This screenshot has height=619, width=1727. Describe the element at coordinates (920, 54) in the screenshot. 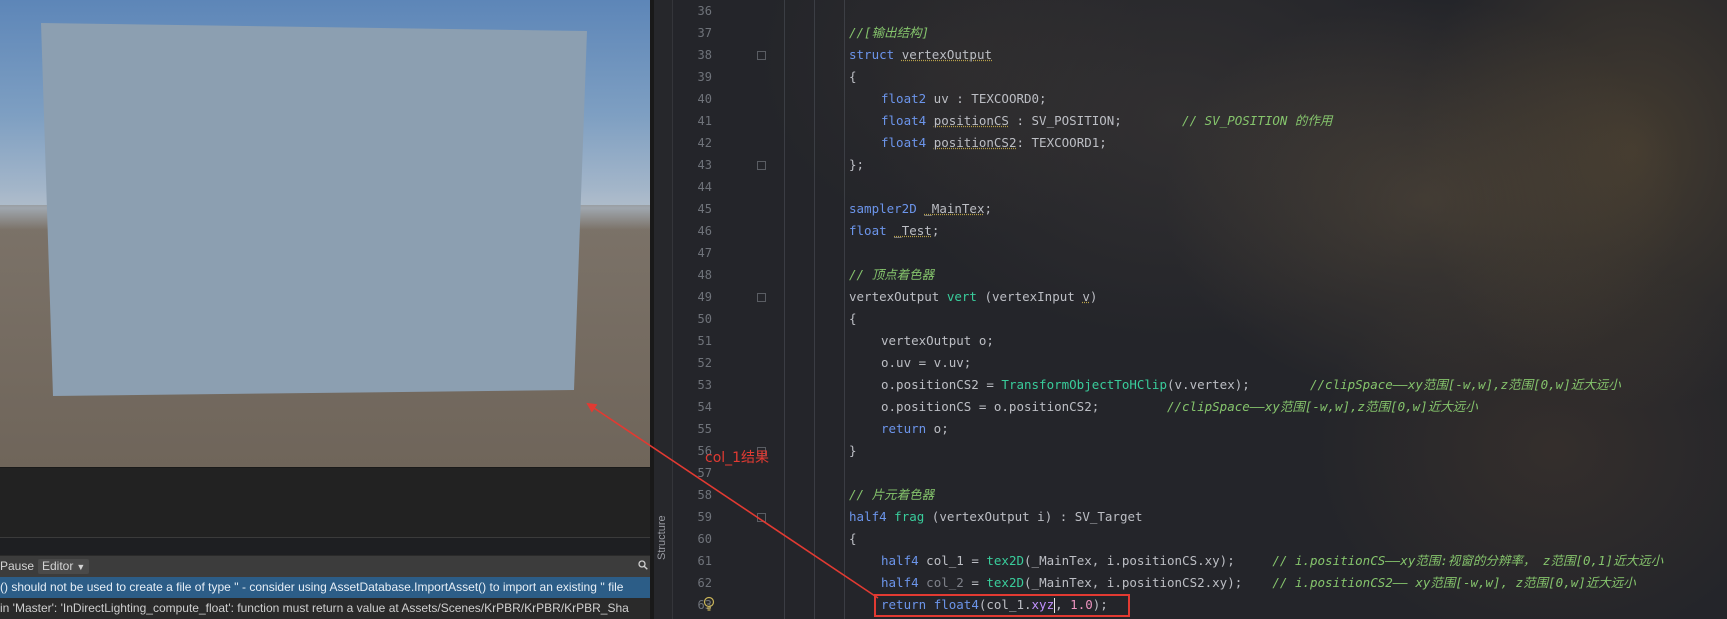

I see `code-line-38: struct vertexOutput` at that location.